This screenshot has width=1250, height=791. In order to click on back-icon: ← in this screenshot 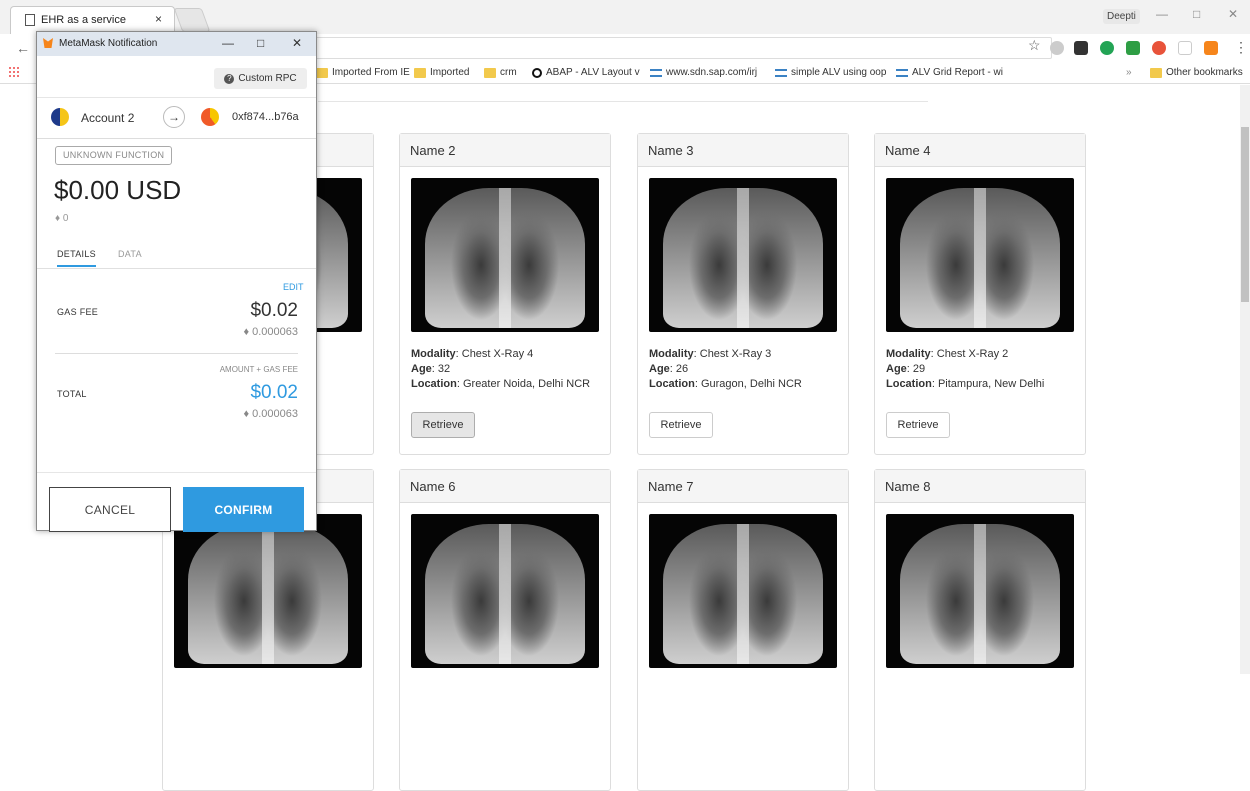, I will do `click(23, 48)`.